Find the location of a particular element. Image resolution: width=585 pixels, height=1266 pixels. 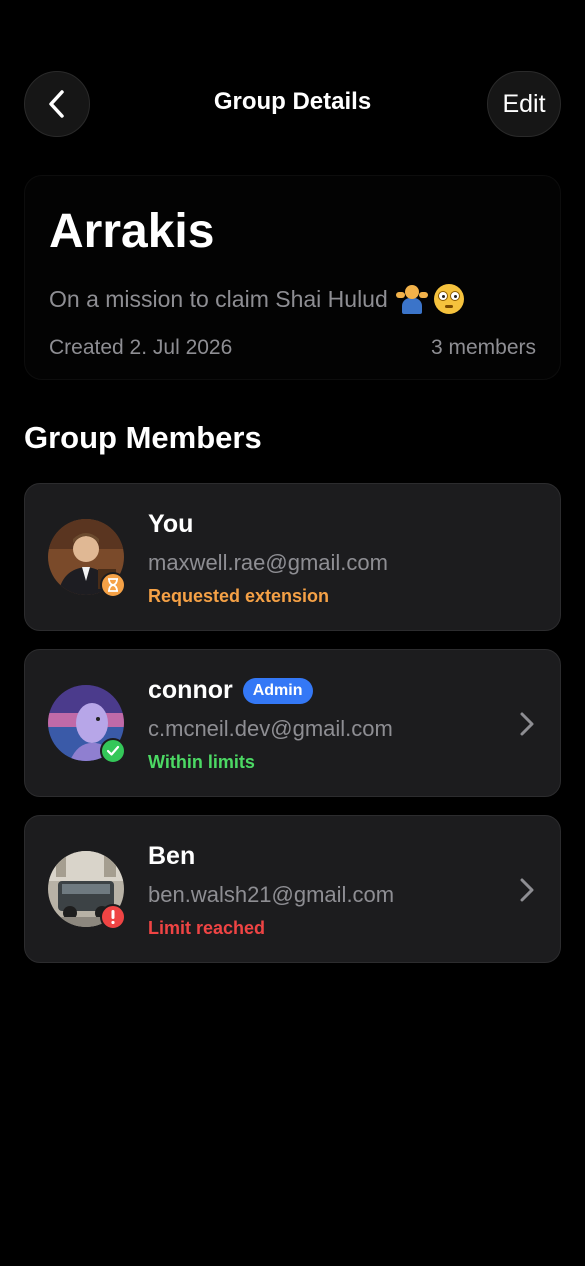

member-name: connor Admin is located at coordinates (230, 690).